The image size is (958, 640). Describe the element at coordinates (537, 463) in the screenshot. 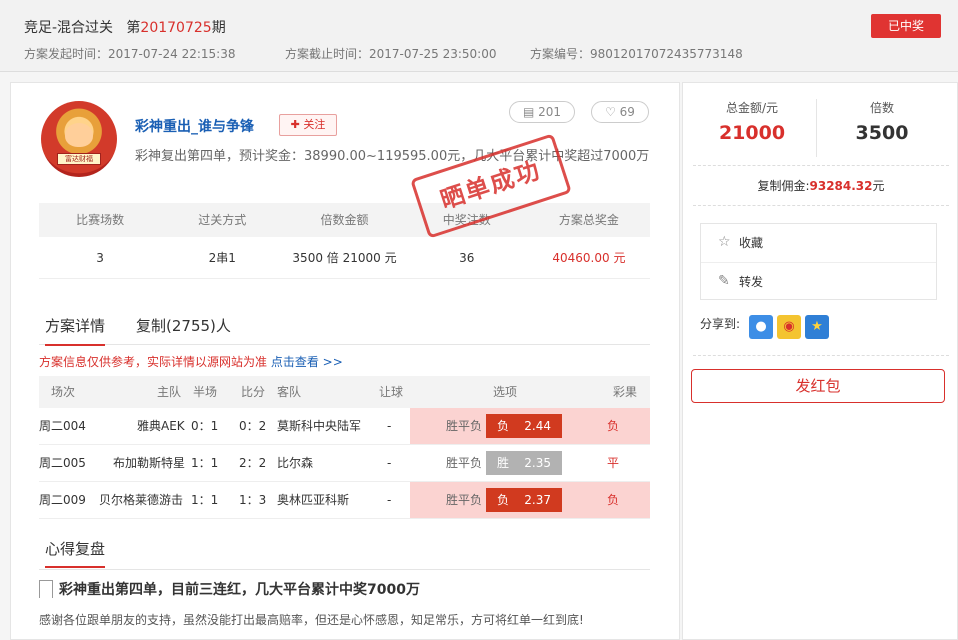

I see `odds-value: 2.35` at that location.